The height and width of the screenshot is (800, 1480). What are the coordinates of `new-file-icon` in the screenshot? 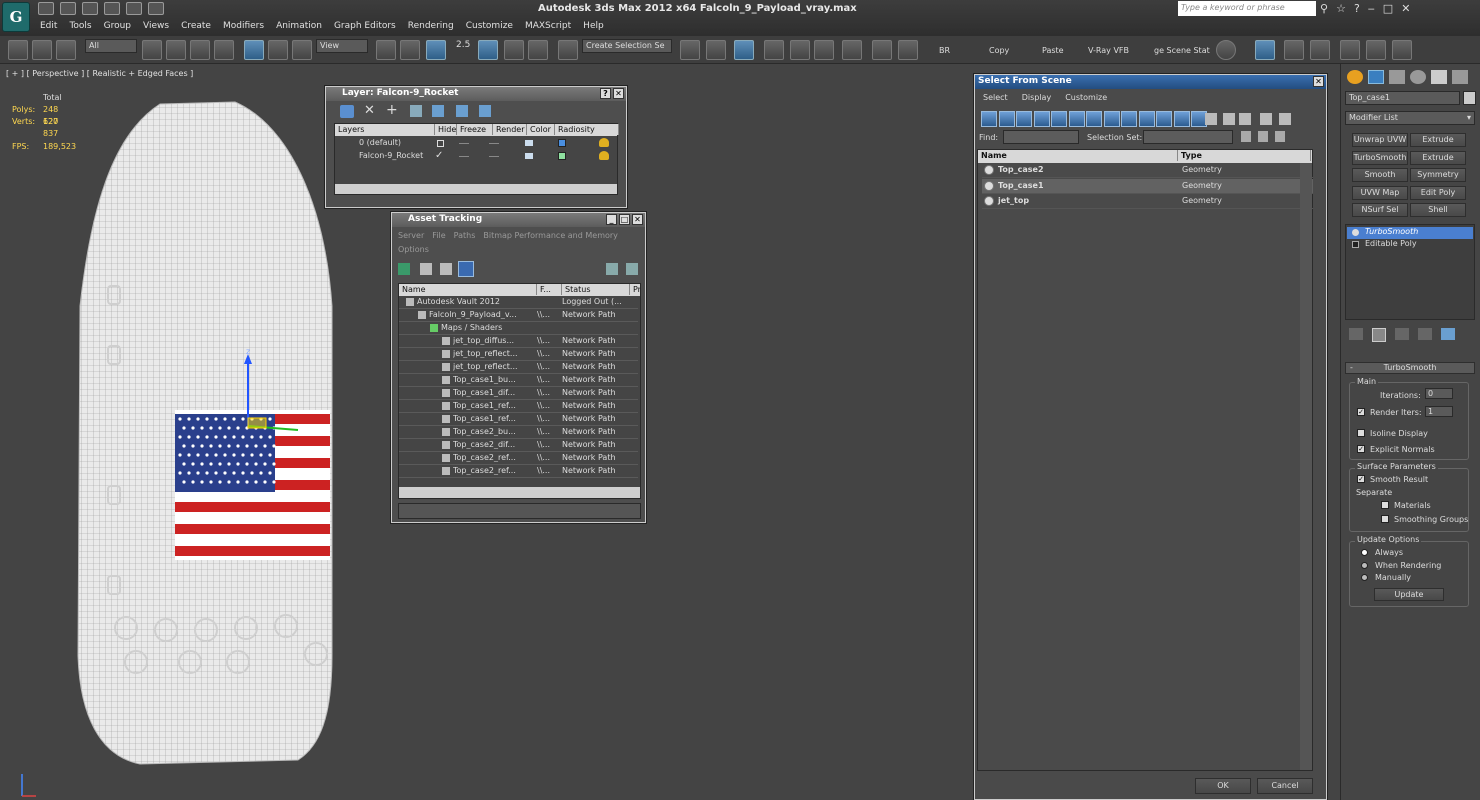 It's located at (46, 8).